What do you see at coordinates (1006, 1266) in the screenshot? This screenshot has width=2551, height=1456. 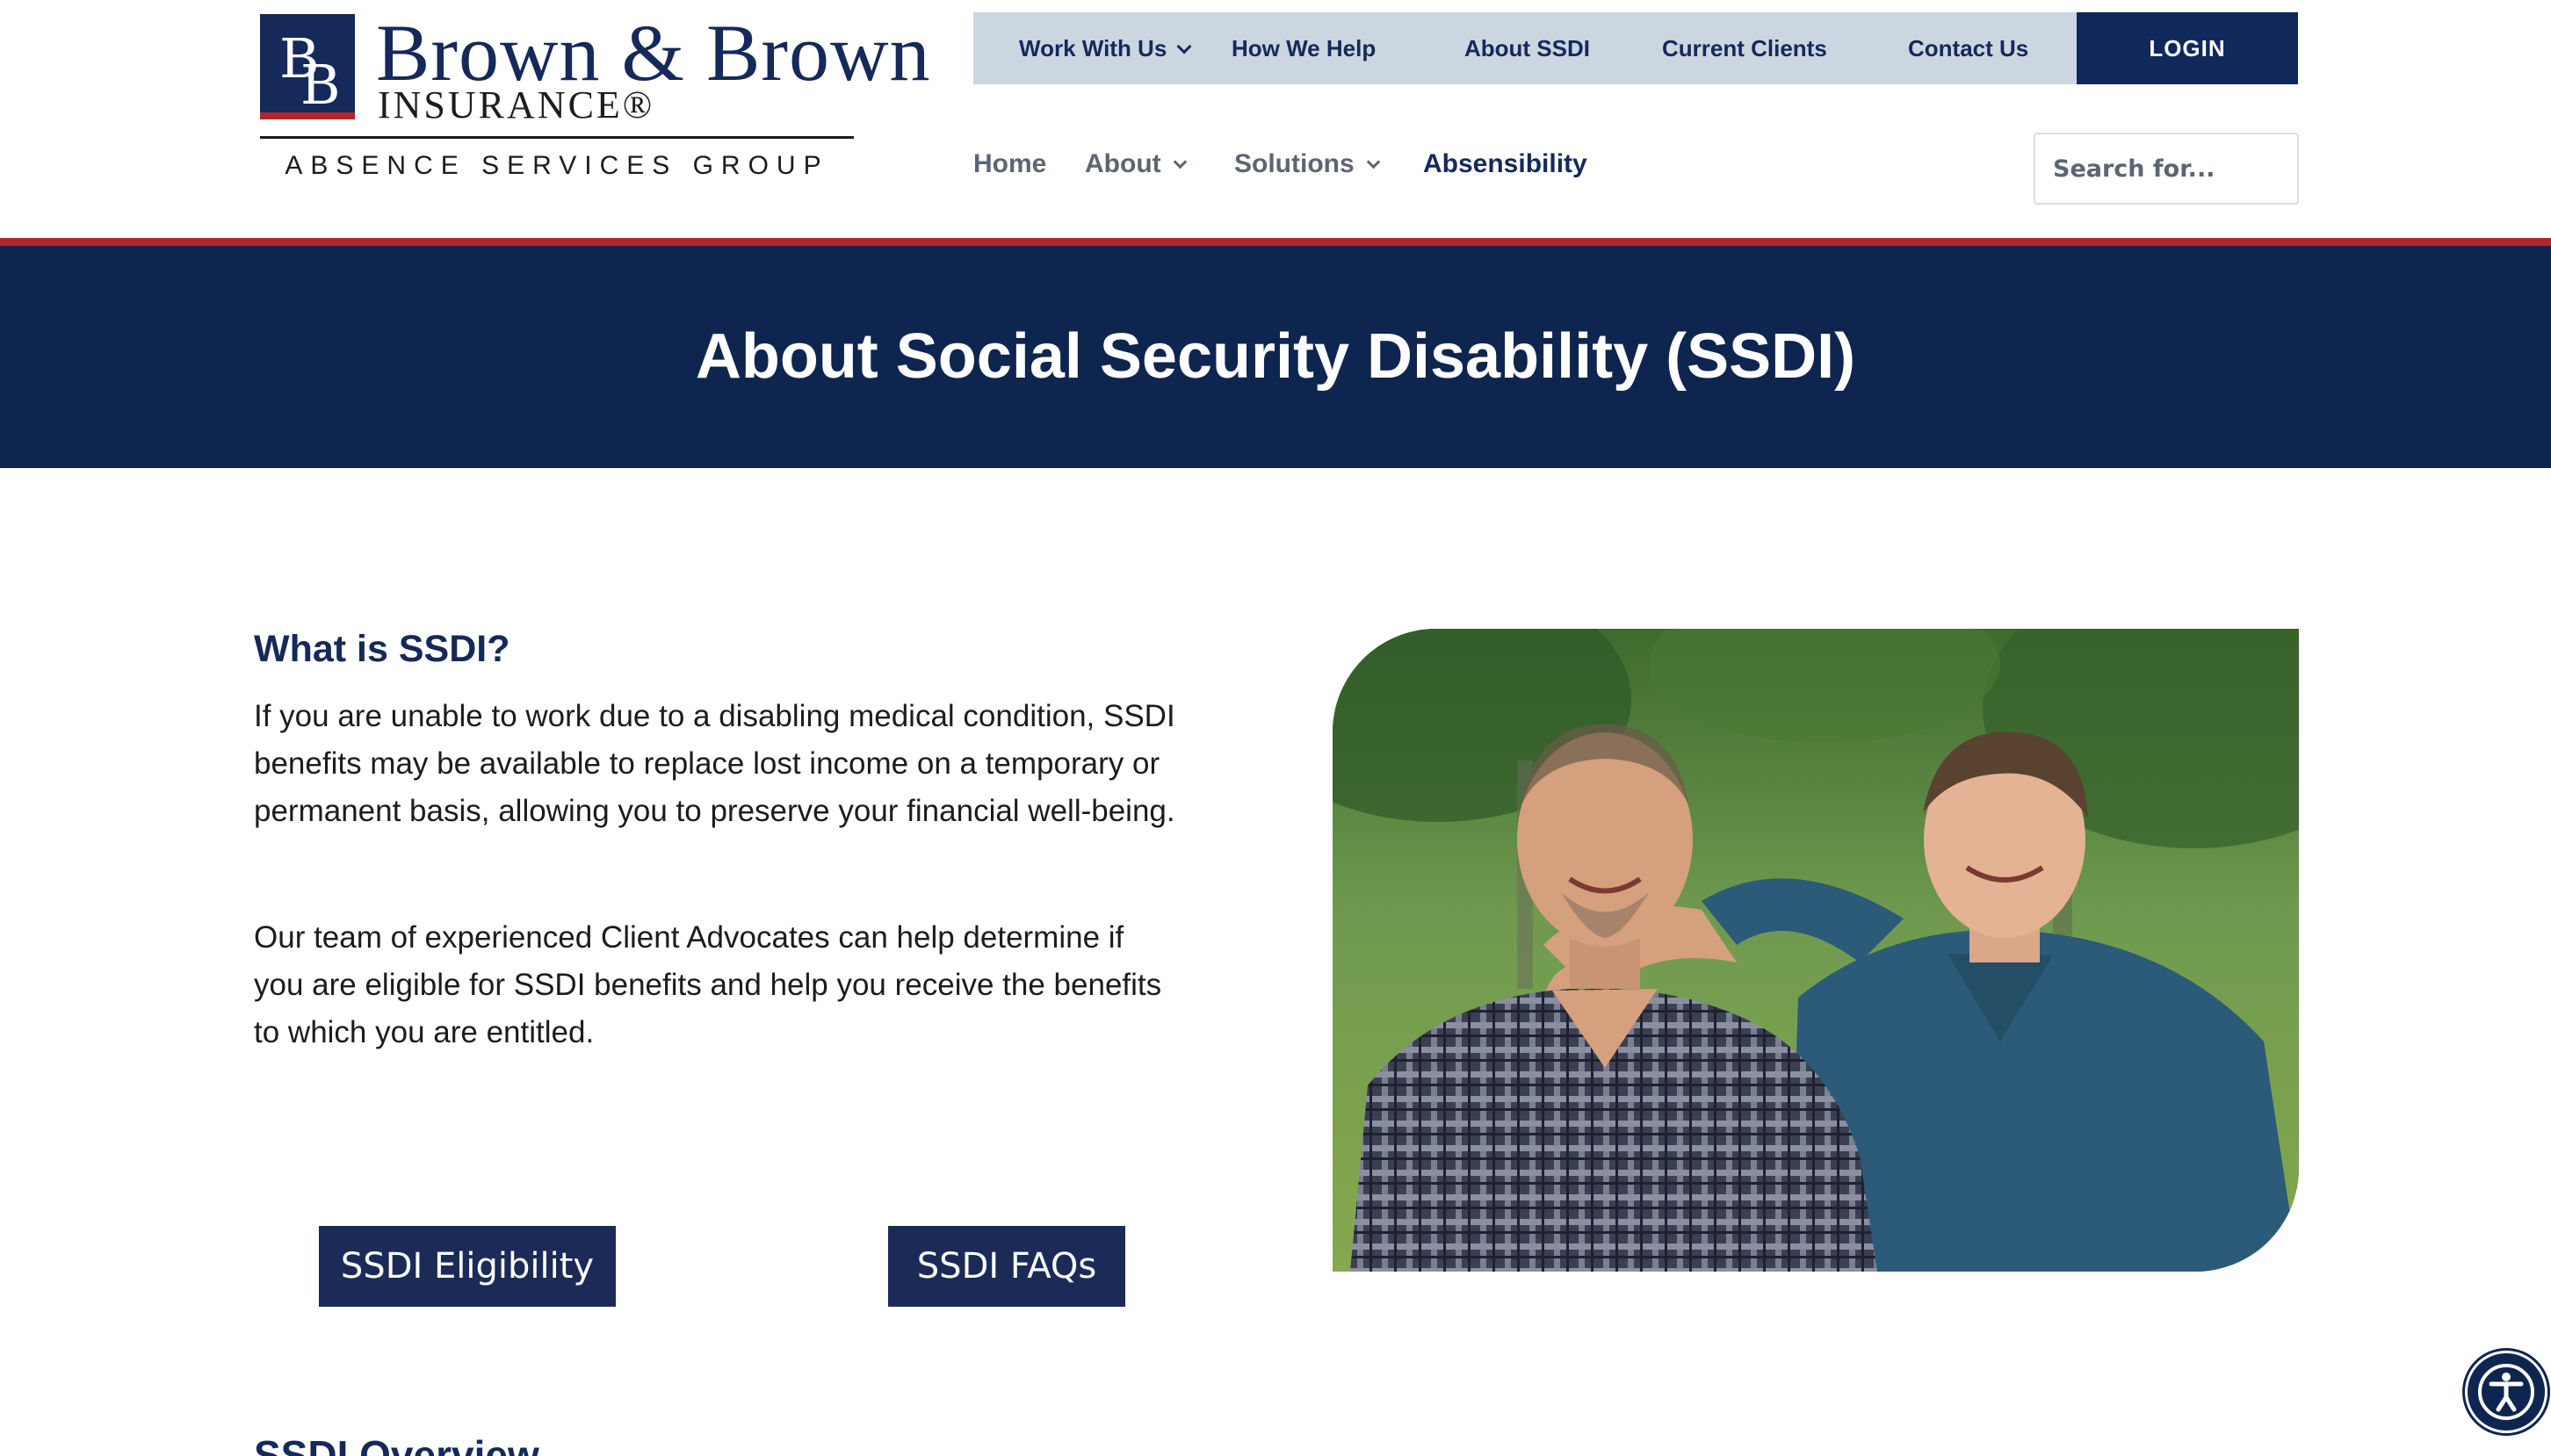 I see `ssdi-faqs-button: SSDI FAQs` at bounding box center [1006, 1266].